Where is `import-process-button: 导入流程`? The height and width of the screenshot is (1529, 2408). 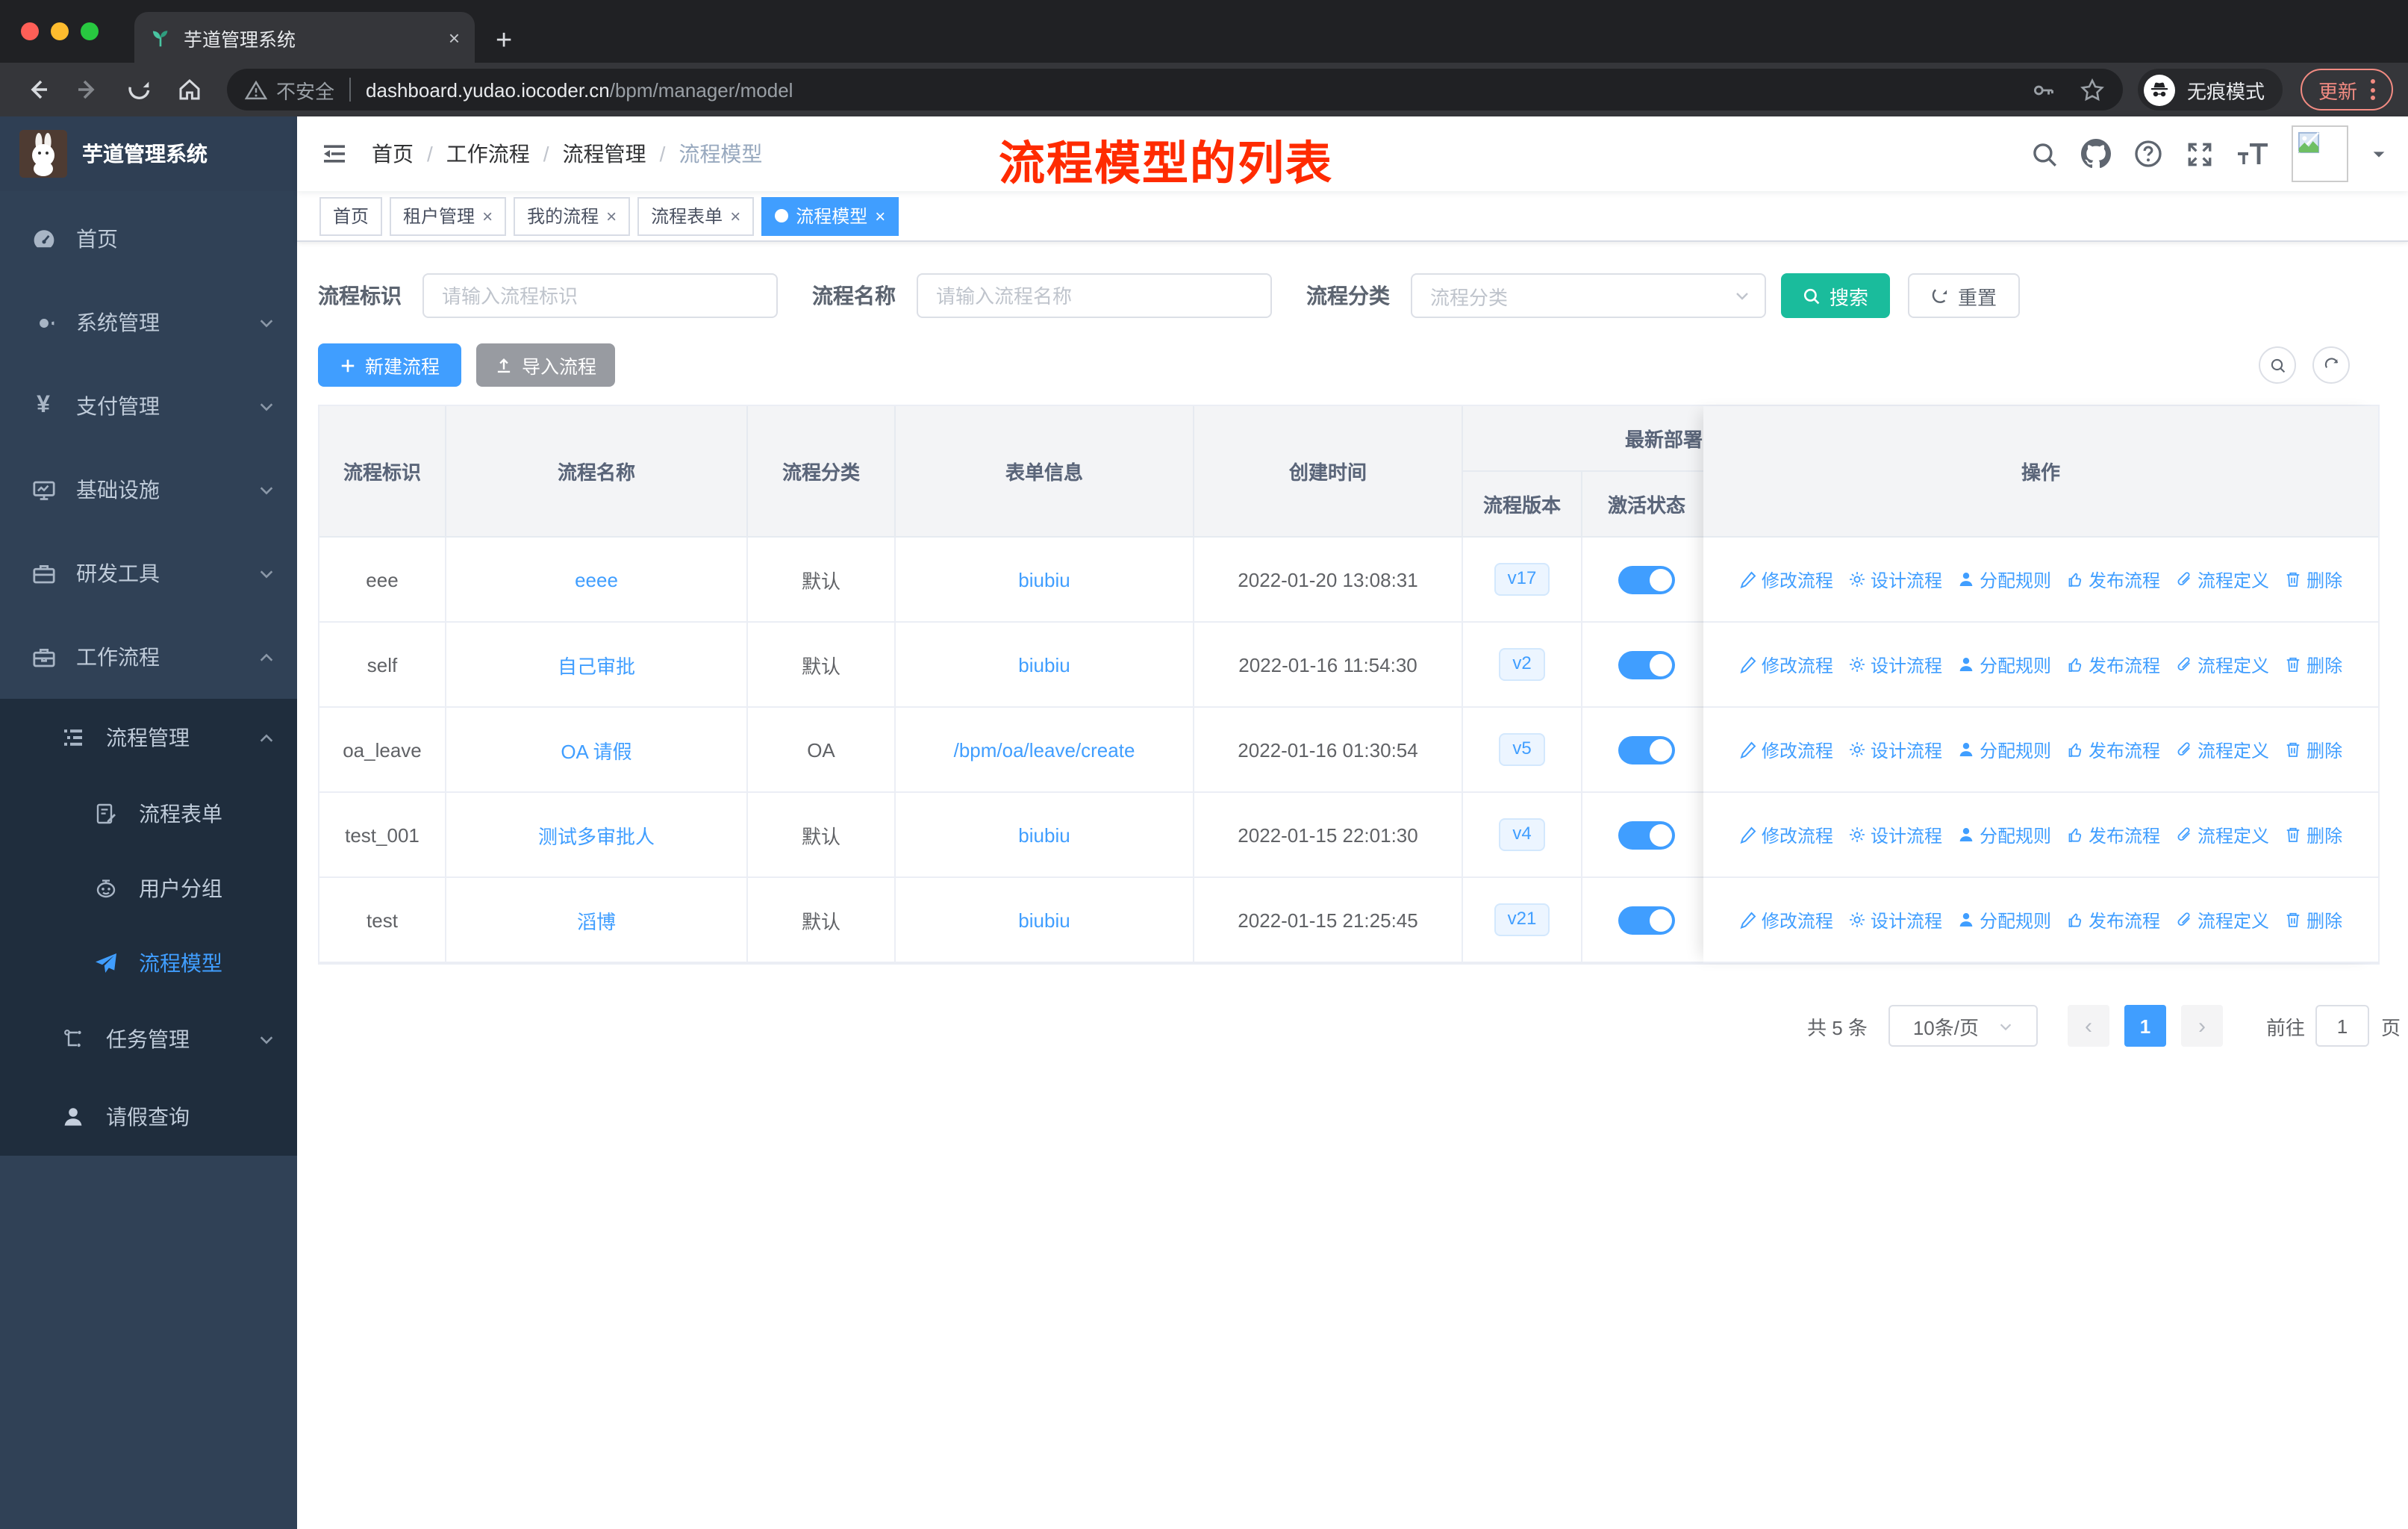 import-process-button: 导入流程 is located at coordinates (545, 365).